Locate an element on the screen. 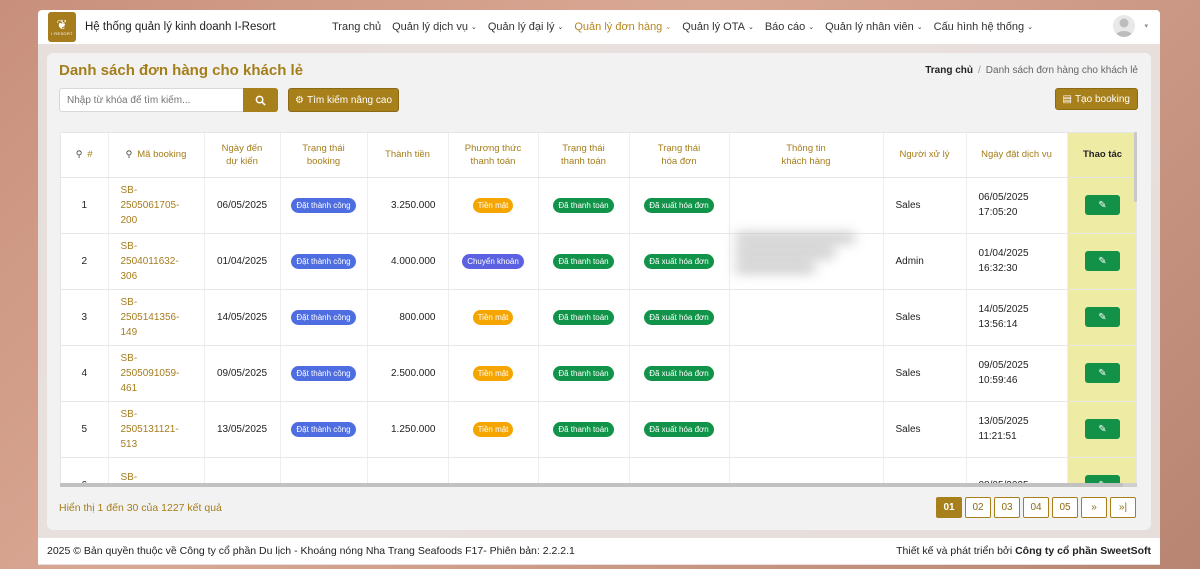 Image resolution: width=1200 pixels, height=569 pixels. cell-booking-code: SB- is located at coordinates (156, 470).